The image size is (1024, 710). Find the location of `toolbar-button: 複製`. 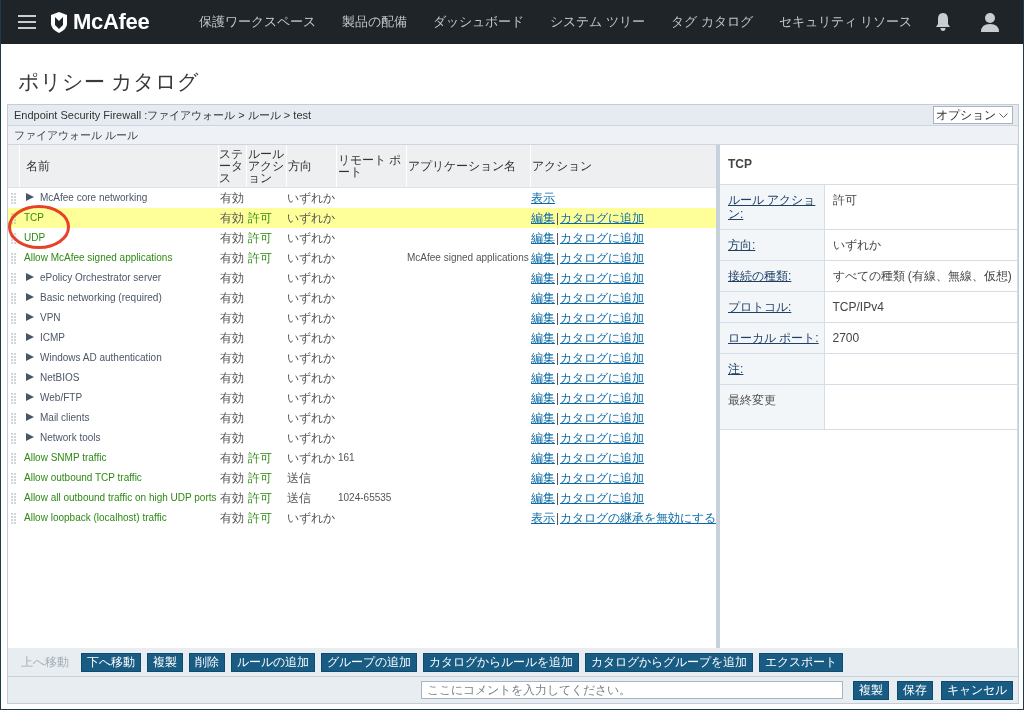

toolbar-button: 複製 is located at coordinates (165, 662).